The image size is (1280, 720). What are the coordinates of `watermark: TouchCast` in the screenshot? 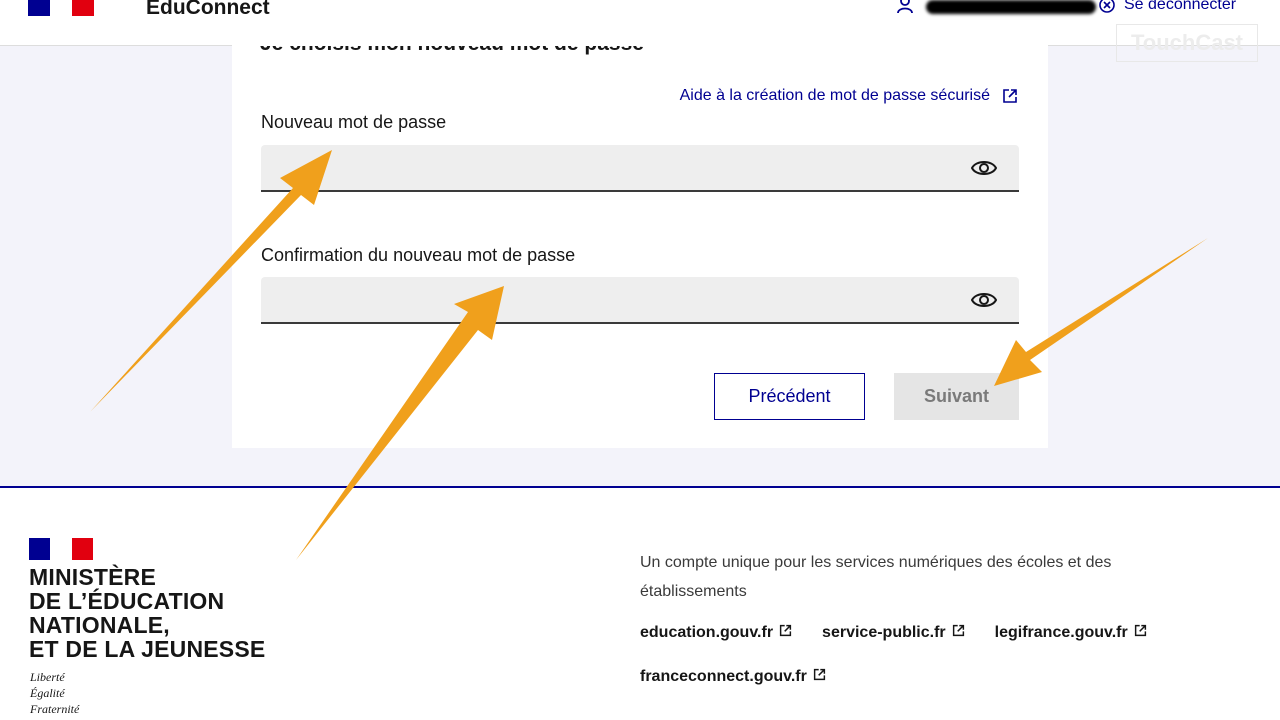 It's located at (1187, 43).